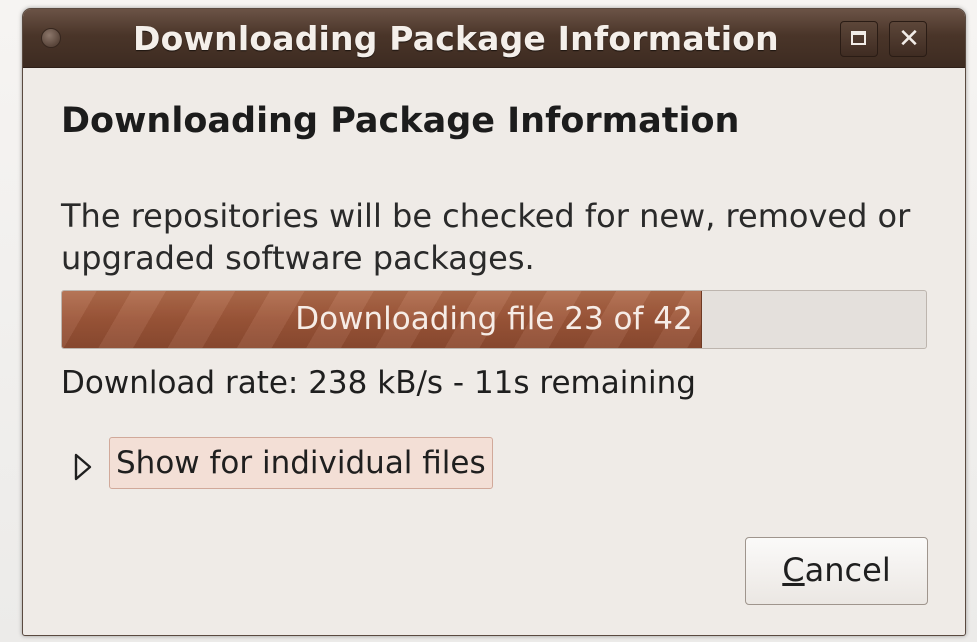  I want to click on download-rate-text: Download rate: 238 kB/s - 11s remaining, so click(378, 383).